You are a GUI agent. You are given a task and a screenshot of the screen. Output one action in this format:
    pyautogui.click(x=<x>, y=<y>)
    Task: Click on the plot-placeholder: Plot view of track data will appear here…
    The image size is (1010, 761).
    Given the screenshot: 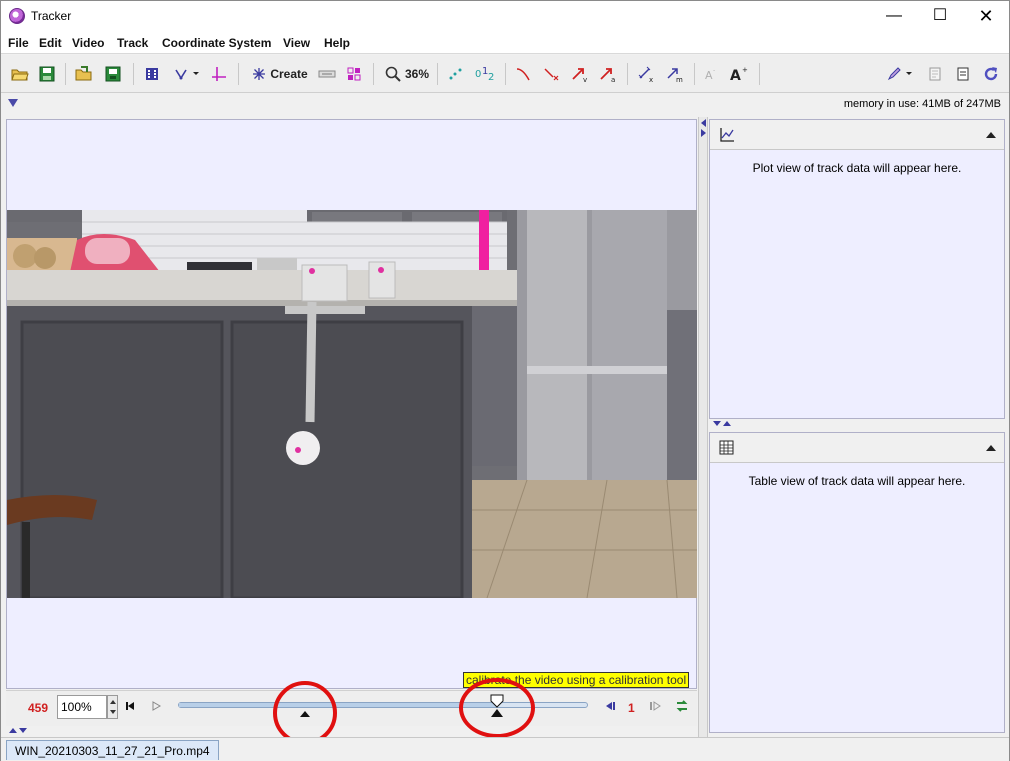 What is the action you would take?
    pyautogui.click(x=857, y=168)
    